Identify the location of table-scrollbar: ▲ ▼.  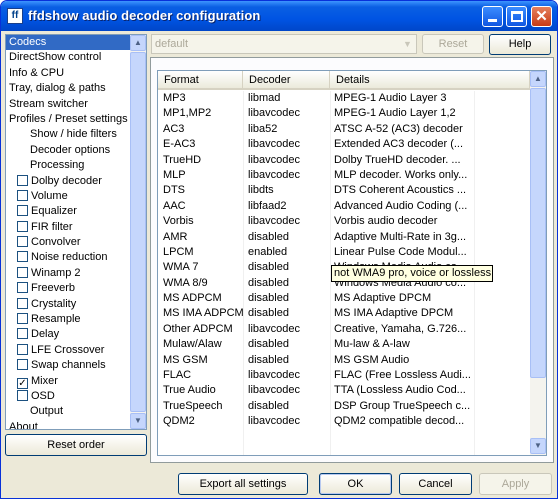
(538, 263).